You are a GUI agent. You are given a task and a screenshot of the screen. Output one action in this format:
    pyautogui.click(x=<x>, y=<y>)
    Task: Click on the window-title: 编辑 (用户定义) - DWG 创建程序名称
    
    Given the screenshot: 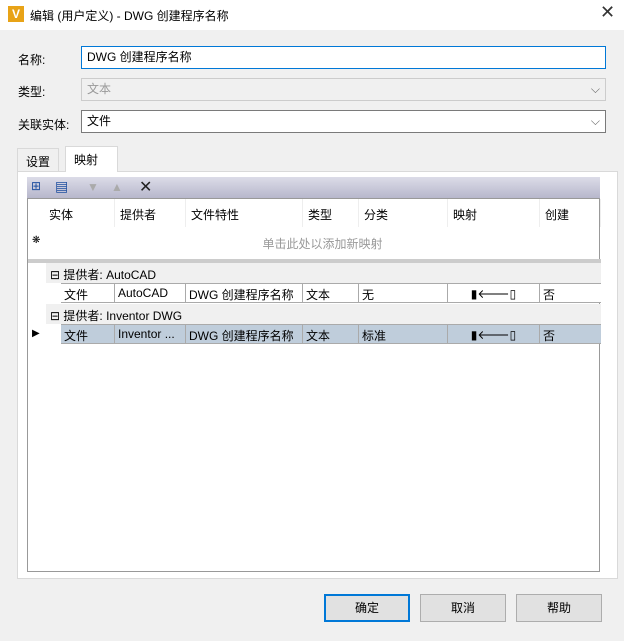 What is the action you would take?
    pyautogui.click(x=129, y=16)
    